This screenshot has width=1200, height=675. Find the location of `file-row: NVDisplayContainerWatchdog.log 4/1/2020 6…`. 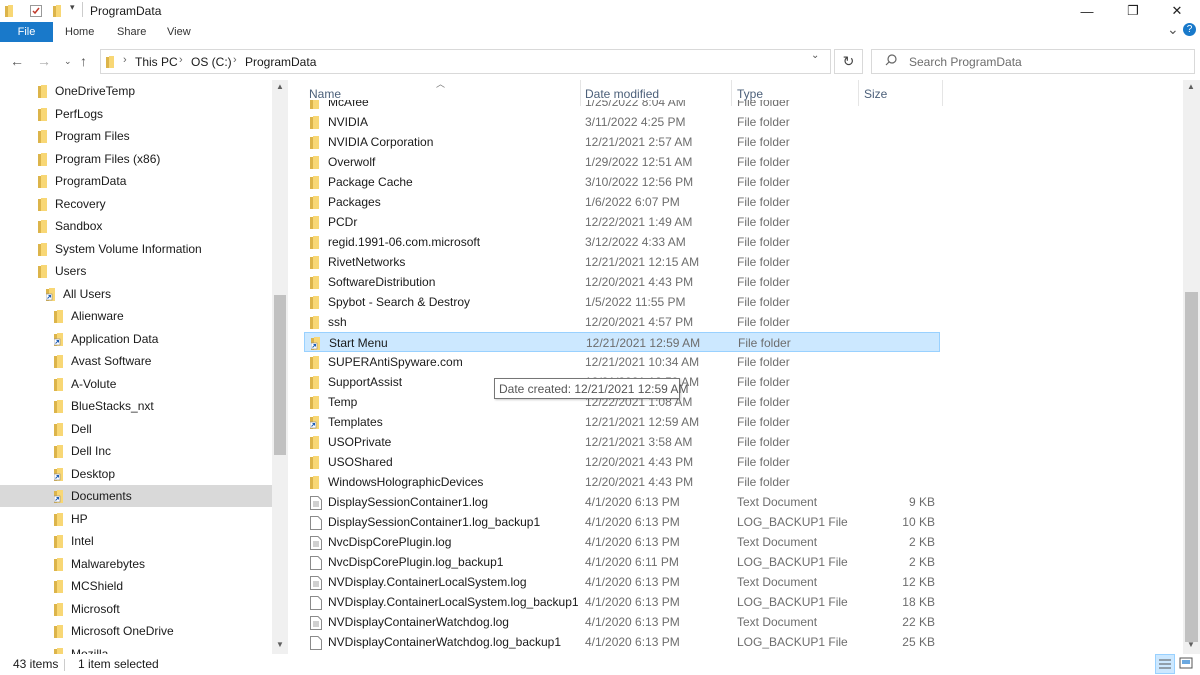

file-row: NVDisplayContainerWatchdog.log 4/1/2020 6… is located at coordinates (622, 622).